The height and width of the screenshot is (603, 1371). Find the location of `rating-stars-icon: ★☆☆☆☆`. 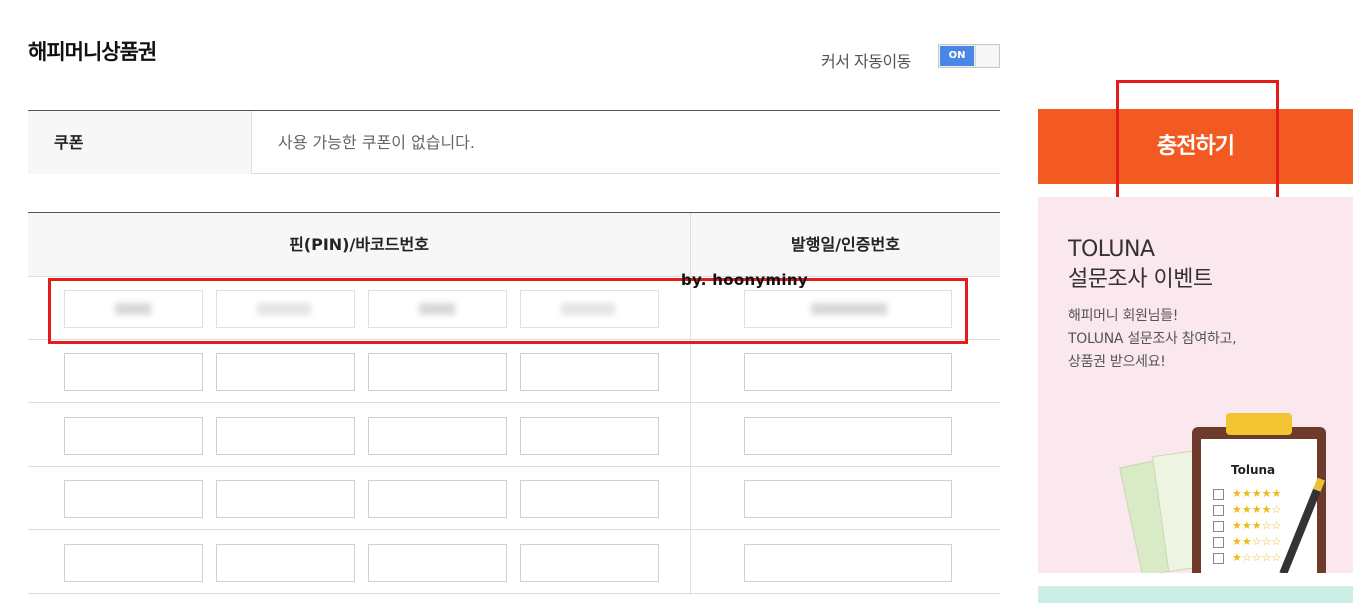

rating-stars-icon: ★☆☆☆☆ is located at coordinates (1247, 557).